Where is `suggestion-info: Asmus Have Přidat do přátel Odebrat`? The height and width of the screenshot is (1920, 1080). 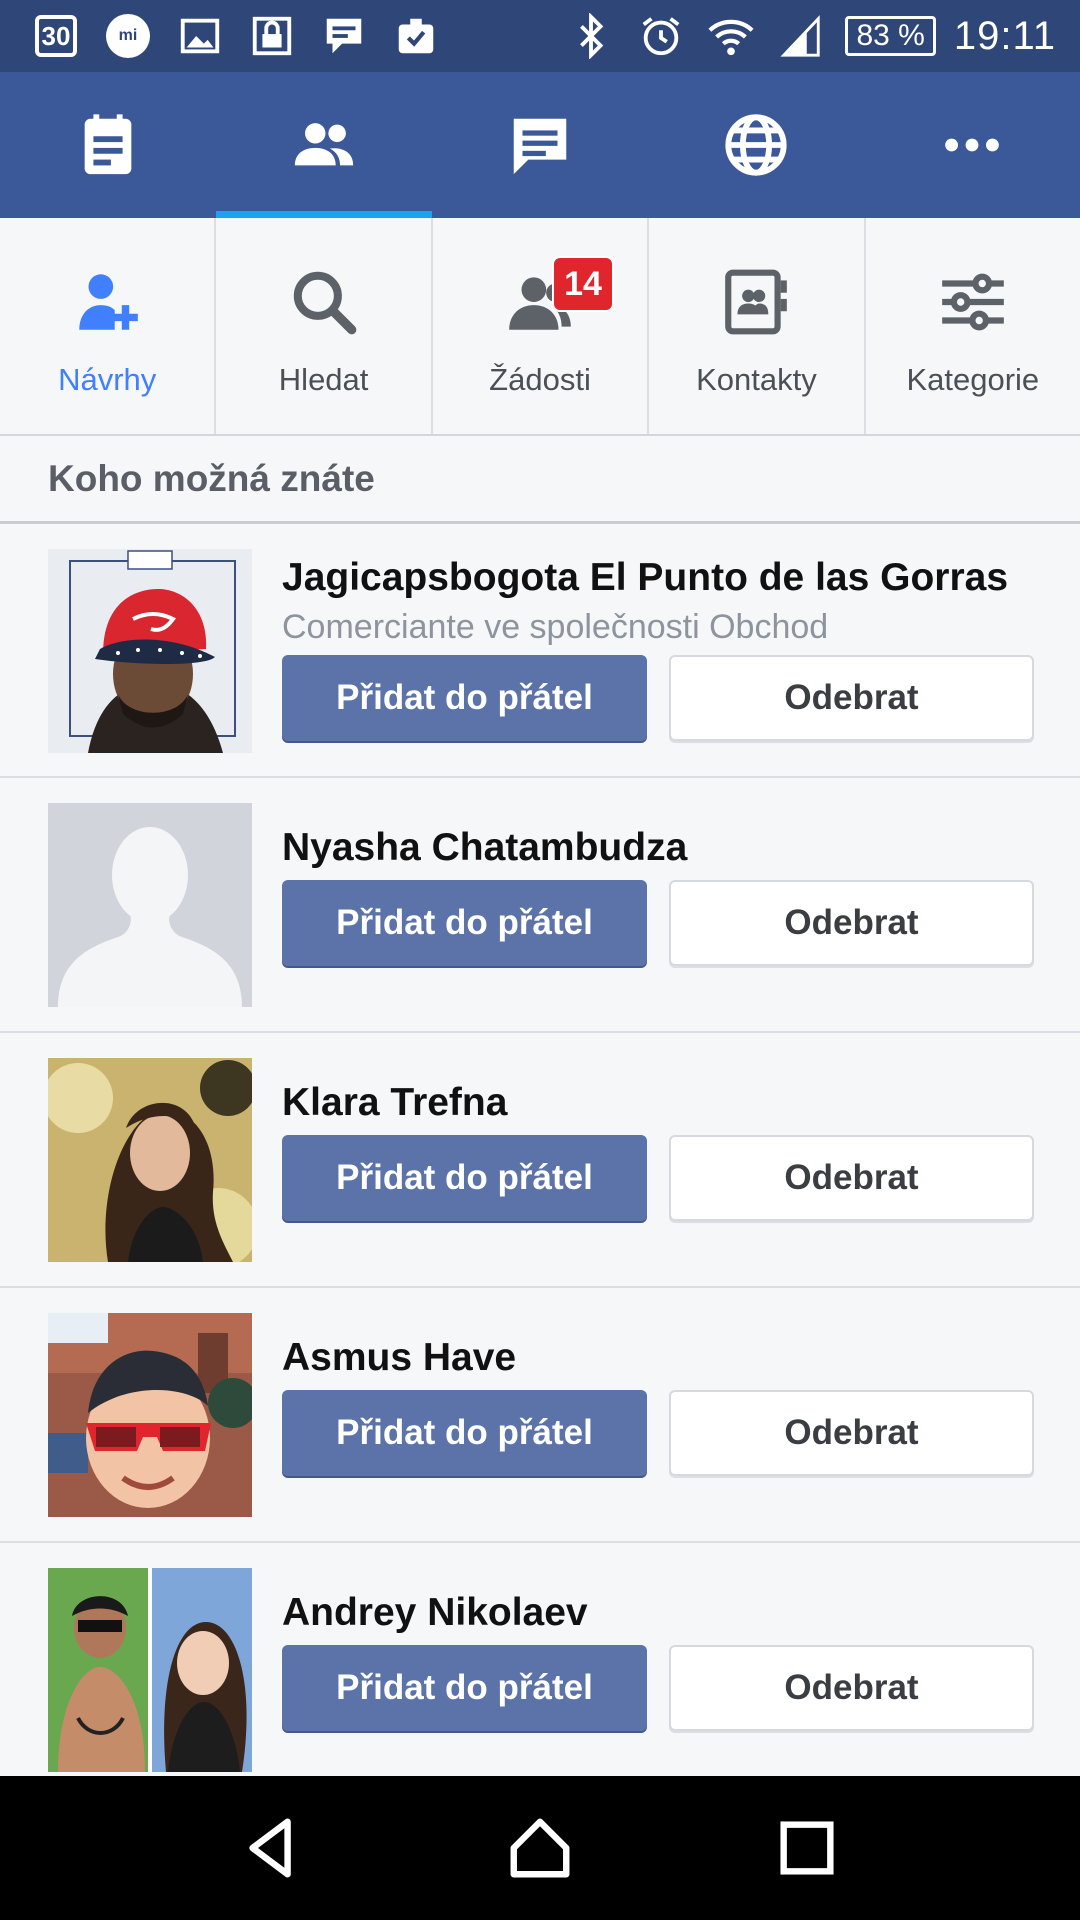
suggestion-info: Asmus Have Přidat do přátel Odebrat is located at coordinates (661, 1406).